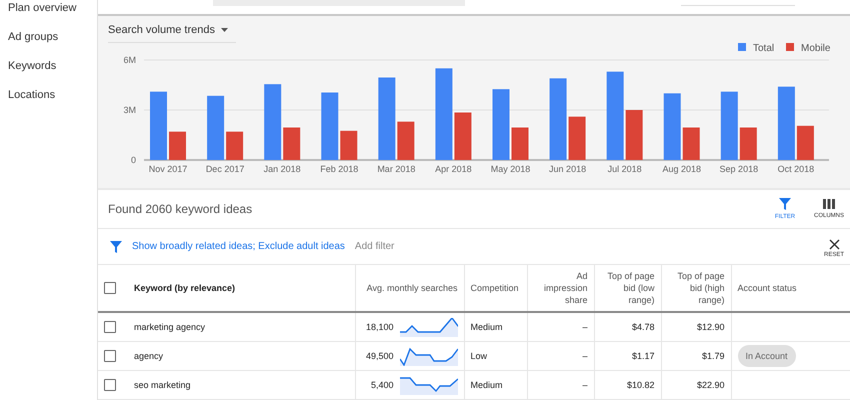 This screenshot has height=400, width=850. I want to click on add-filter-link: Add filter, so click(580, 246).